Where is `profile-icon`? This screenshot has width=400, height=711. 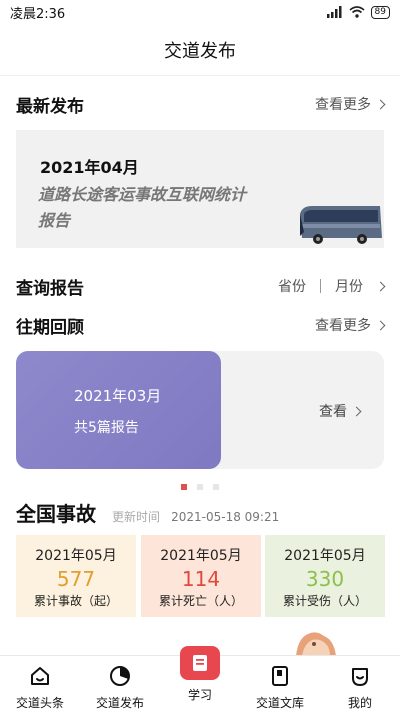 profile-icon is located at coordinates (360, 677).